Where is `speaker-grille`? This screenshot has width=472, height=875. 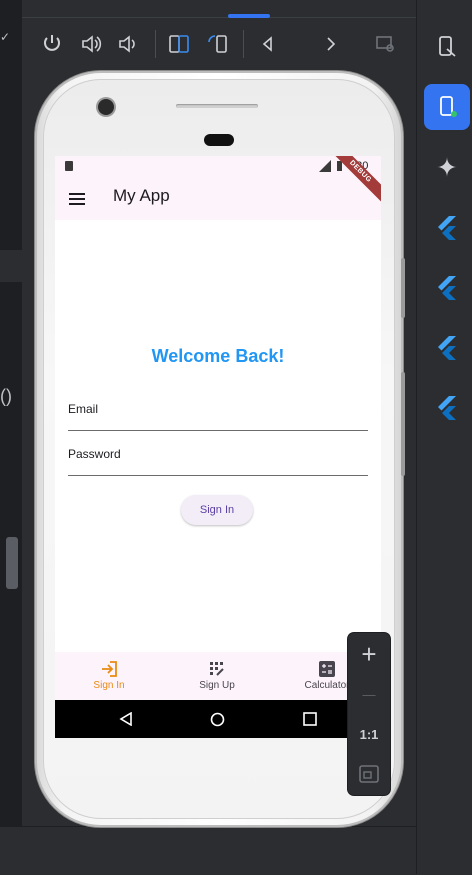
speaker-grille is located at coordinates (217, 106).